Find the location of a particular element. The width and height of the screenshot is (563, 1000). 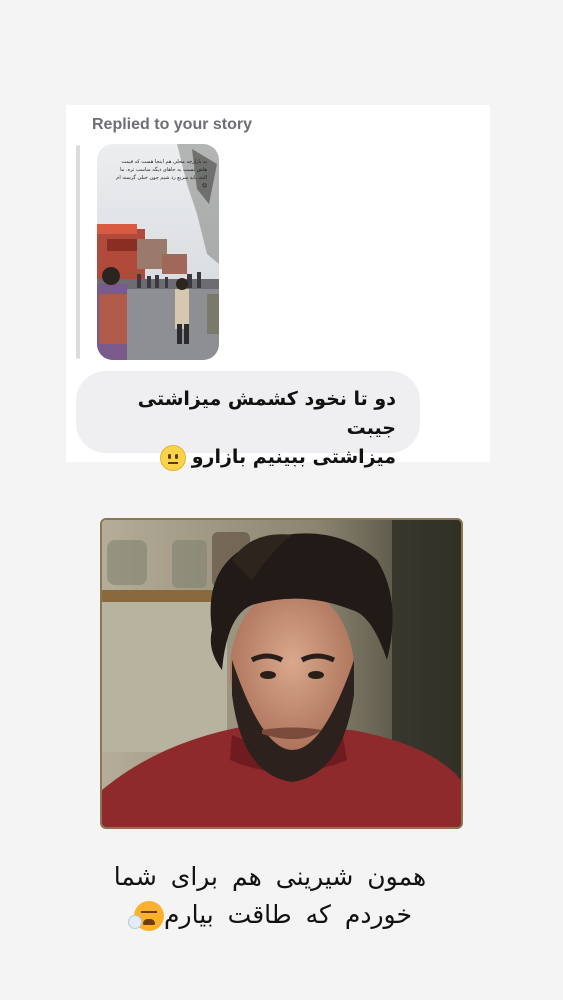

caption-line2: خوردم که طاقت بیارم is located at coordinates (288, 914).